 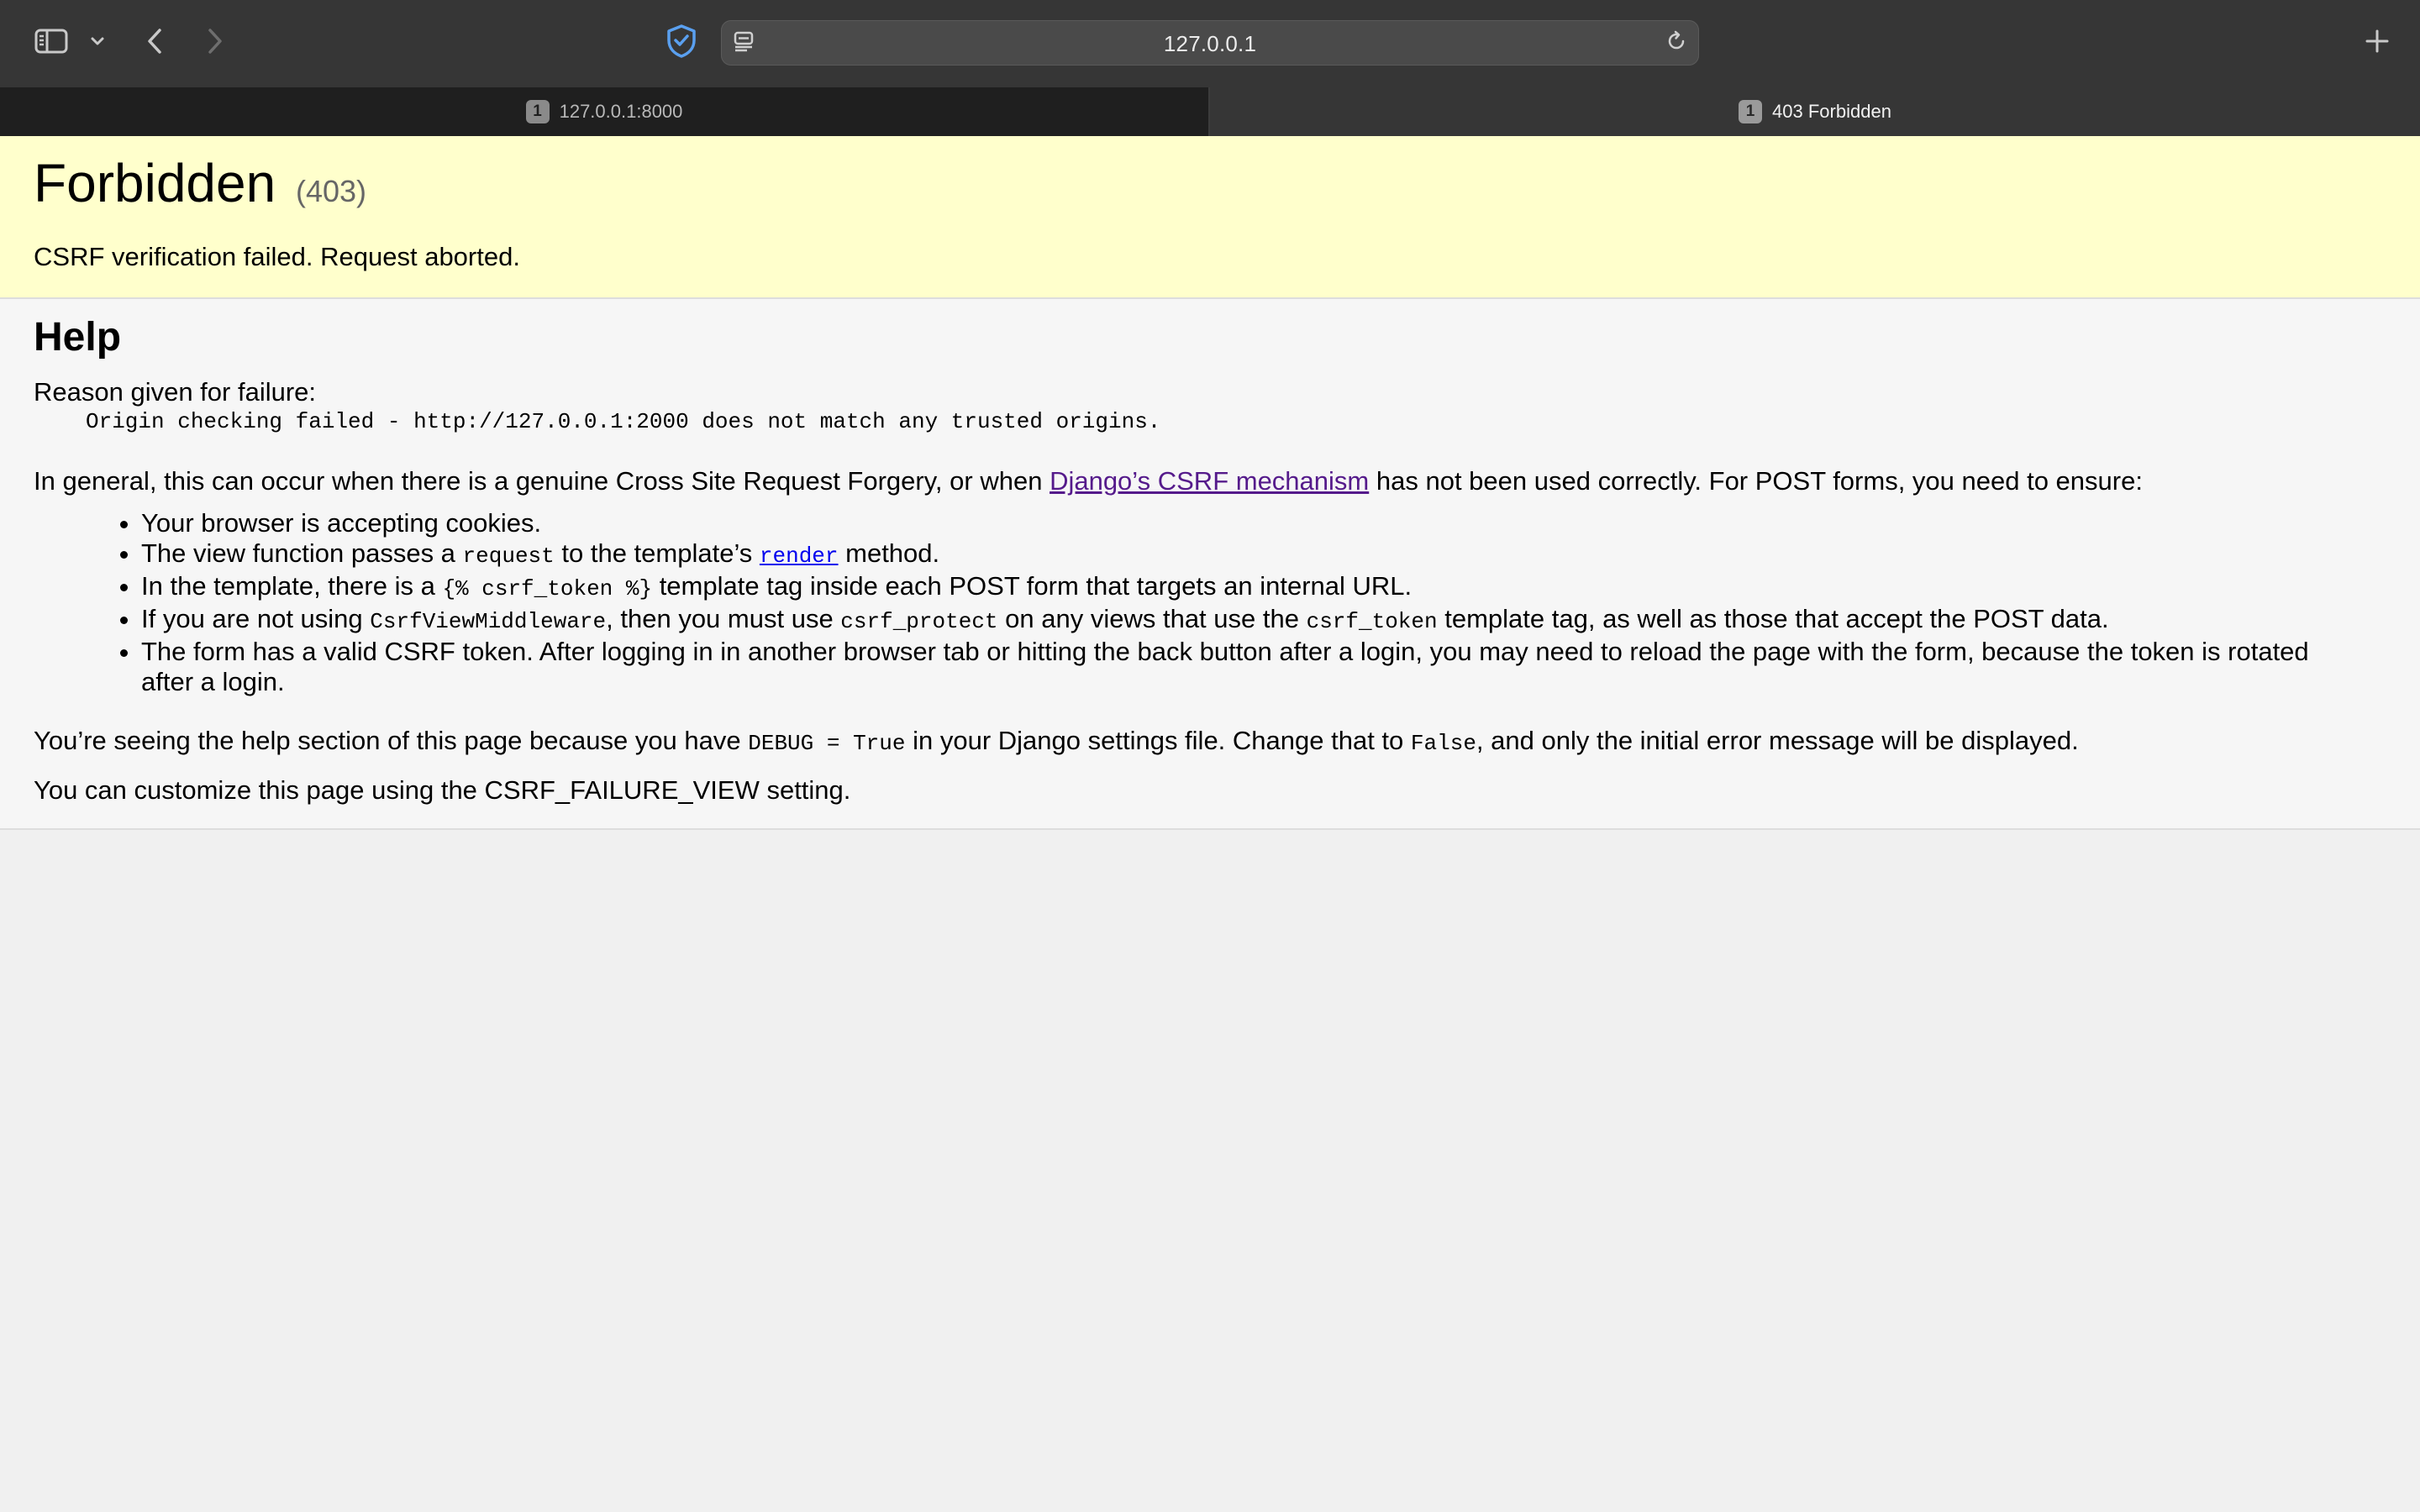 I want to click on privacy-report-button, so click(x=681, y=43).